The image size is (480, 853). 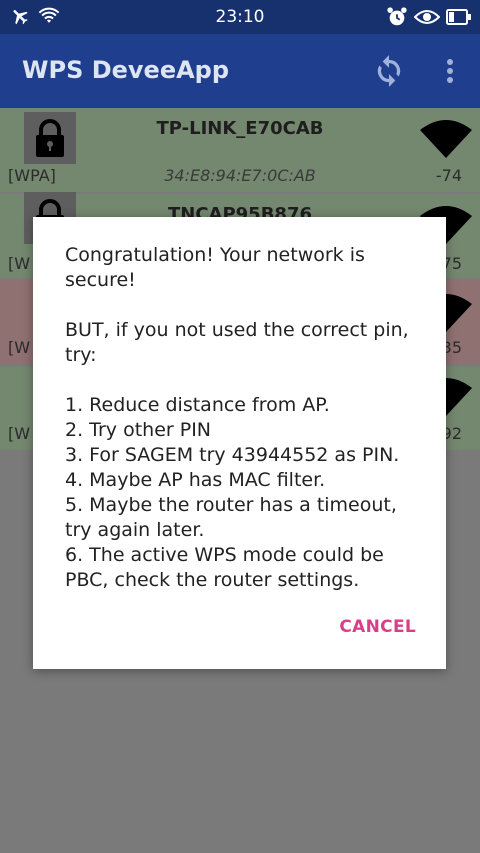 I want to click on overflow-menu-button, so click(x=450, y=71).